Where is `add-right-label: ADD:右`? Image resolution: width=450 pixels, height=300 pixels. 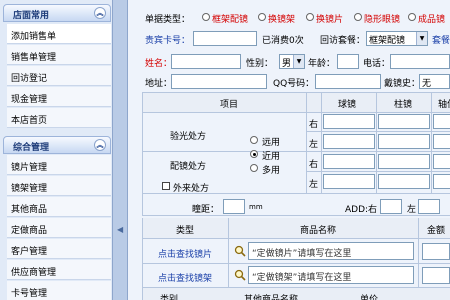 add-right-label: ADD:右 is located at coordinates (361, 210).